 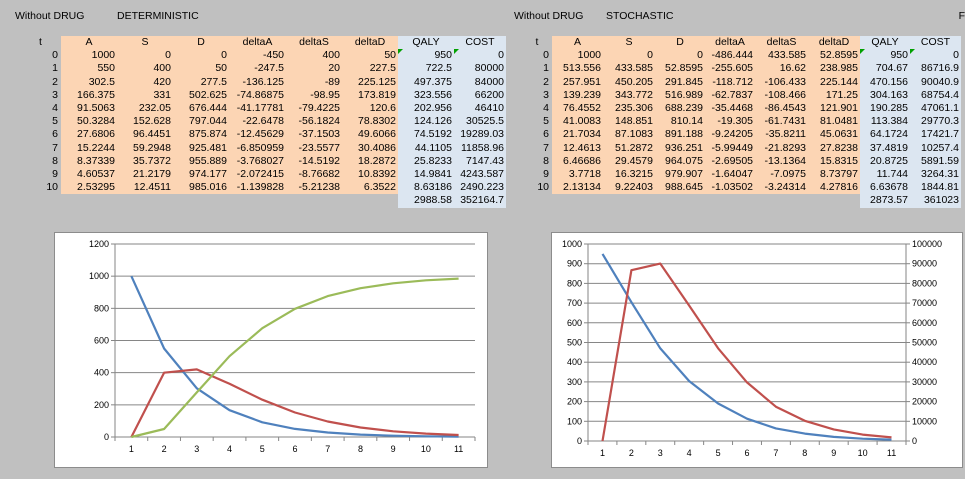 I want to click on table-cell: 676.444, so click(x=201, y=109).